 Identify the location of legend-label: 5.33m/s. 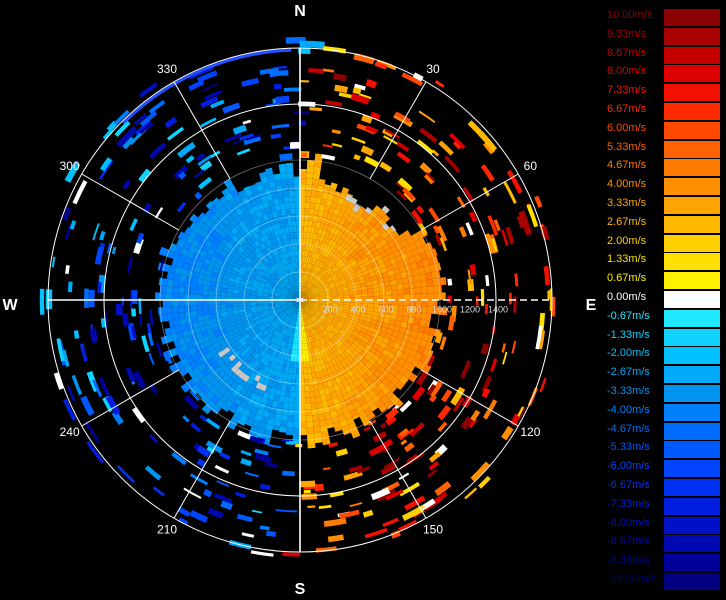
(627, 146).